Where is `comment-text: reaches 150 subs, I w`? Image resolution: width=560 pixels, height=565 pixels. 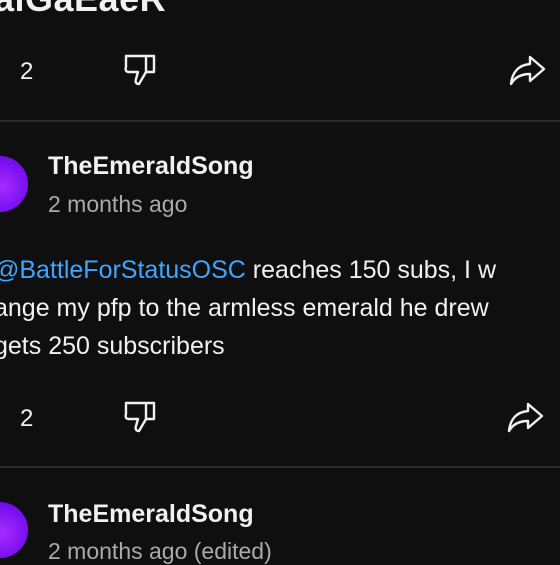 comment-text: reaches 150 subs, I w is located at coordinates (370, 270).